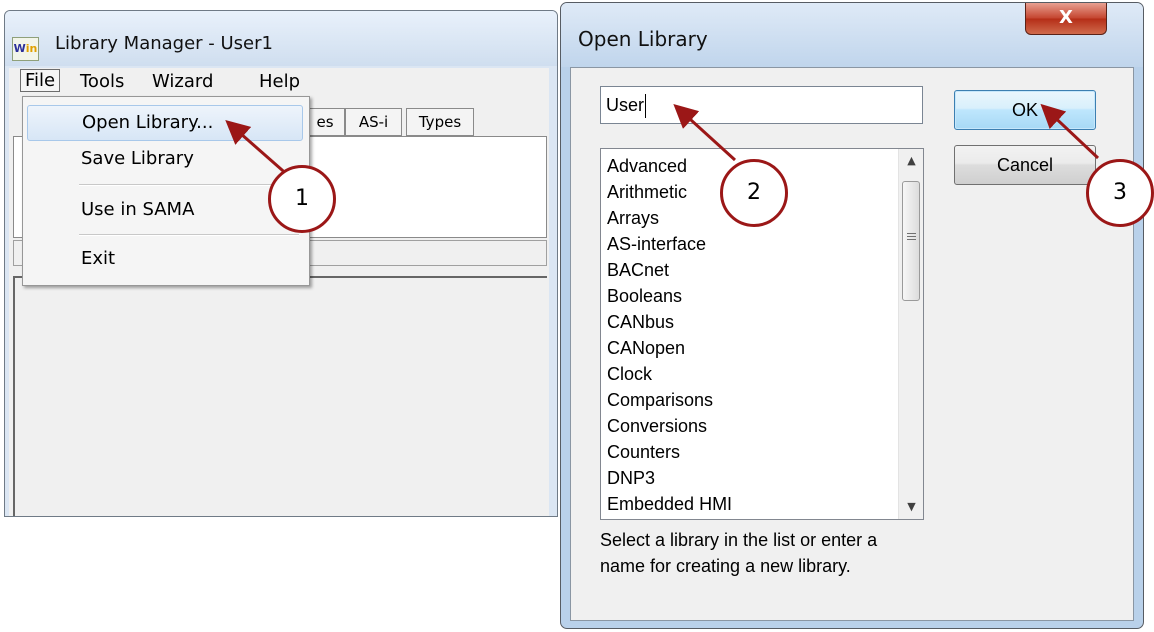 Image resolution: width=1154 pixels, height=632 pixels. I want to click on menu-item-exit: Exit, so click(164, 259).